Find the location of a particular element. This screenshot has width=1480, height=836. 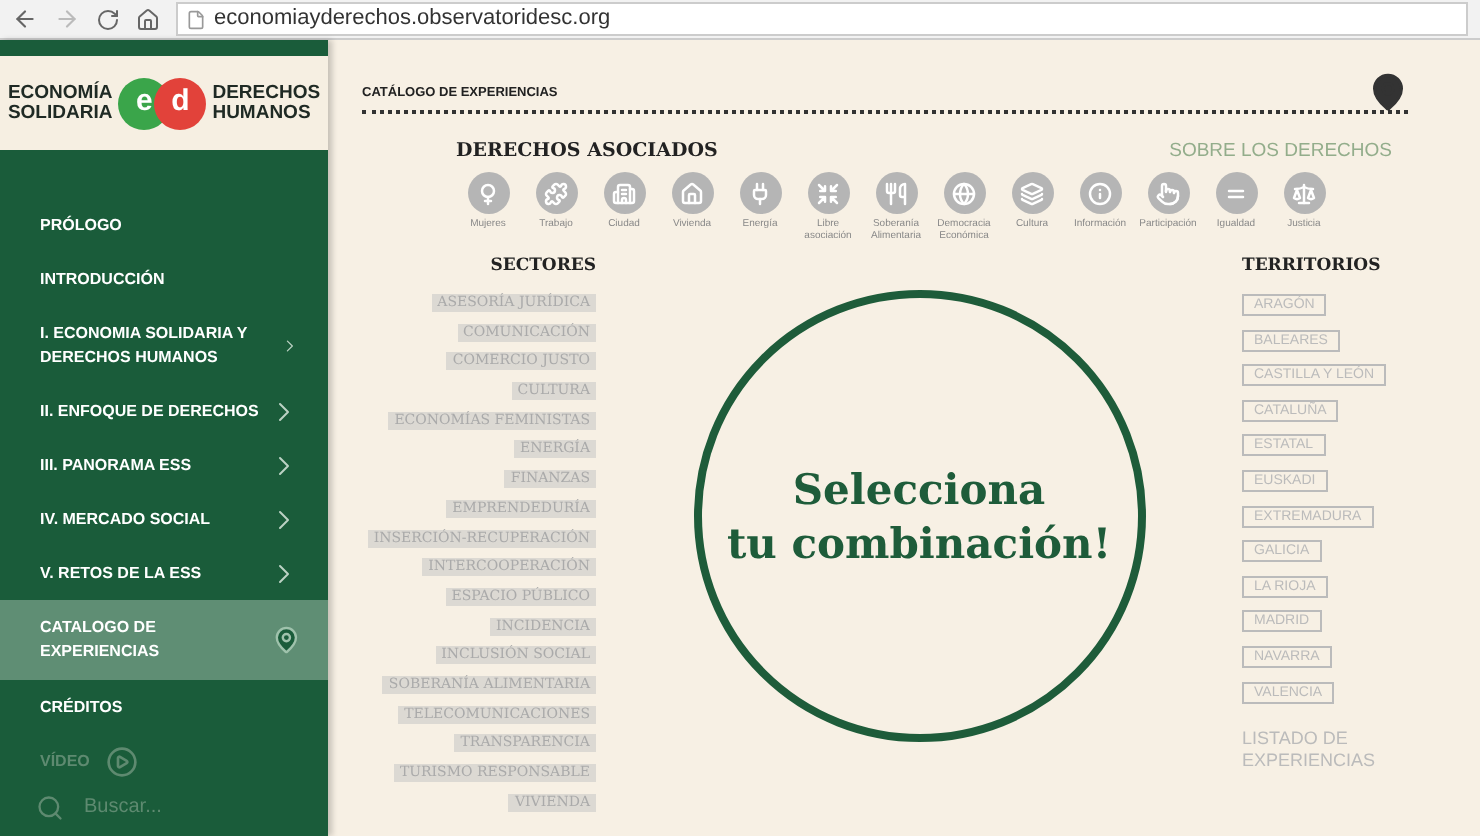

globe-icon is located at coordinates (964, 193).